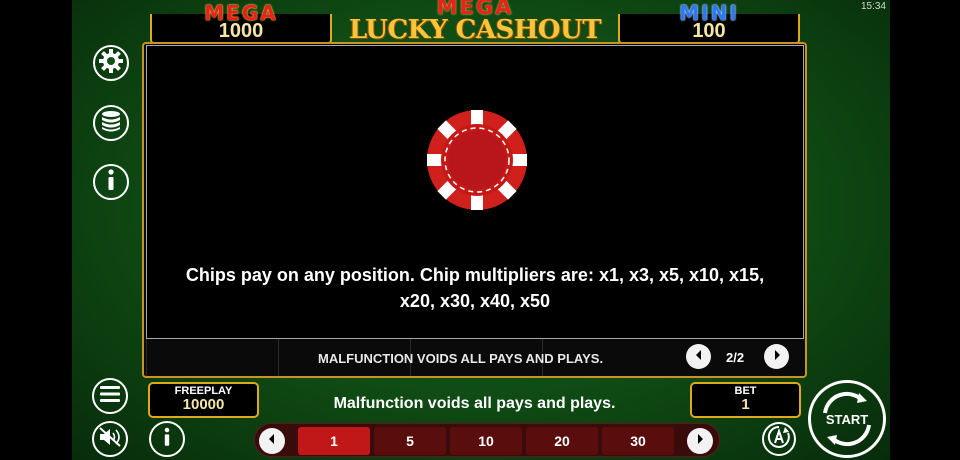  Describe the element at coordinates (873, 6) in the screenshot. I see `status-time: 15:34` at that location.